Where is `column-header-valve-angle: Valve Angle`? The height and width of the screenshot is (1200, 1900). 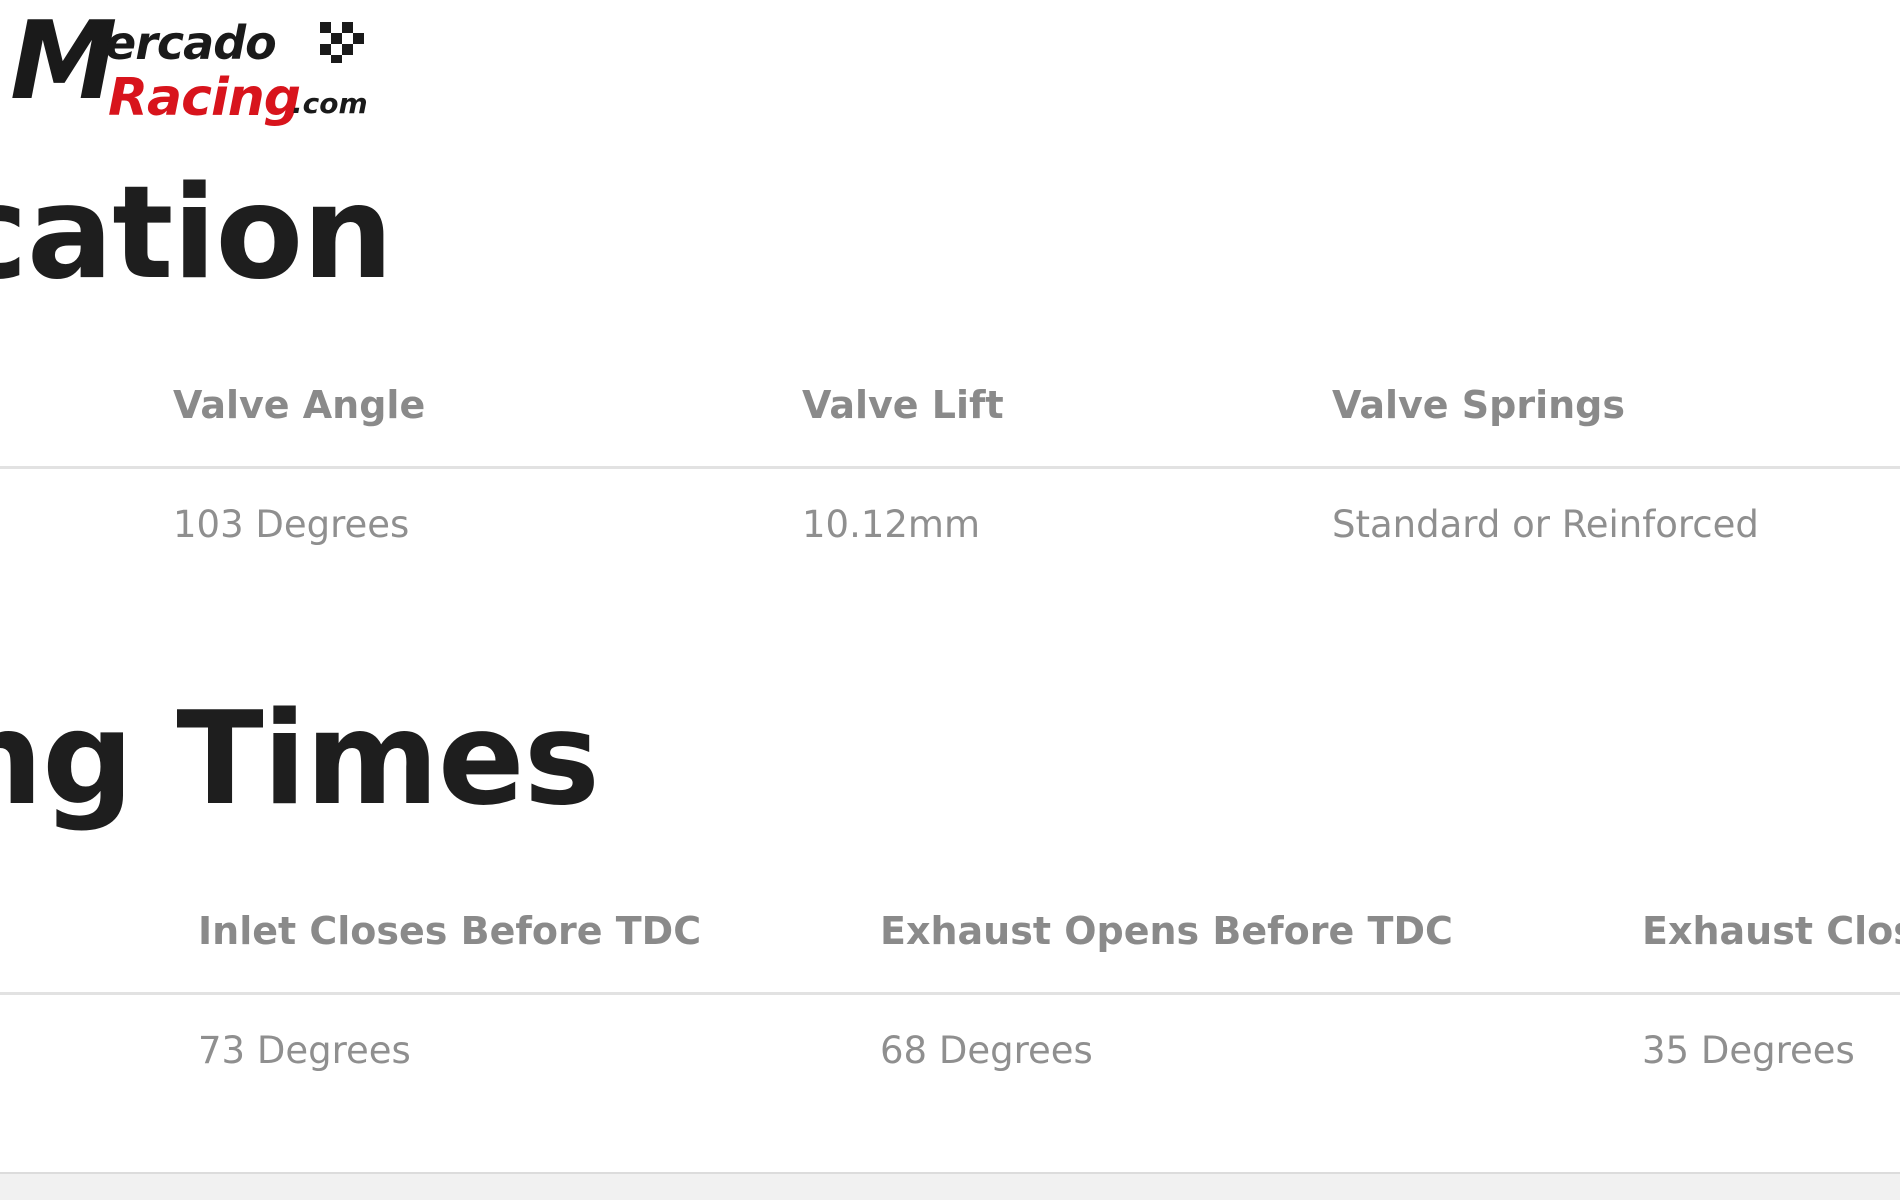 column-header-valve-angle: Valve Angle is located at coordinates (299, 405).